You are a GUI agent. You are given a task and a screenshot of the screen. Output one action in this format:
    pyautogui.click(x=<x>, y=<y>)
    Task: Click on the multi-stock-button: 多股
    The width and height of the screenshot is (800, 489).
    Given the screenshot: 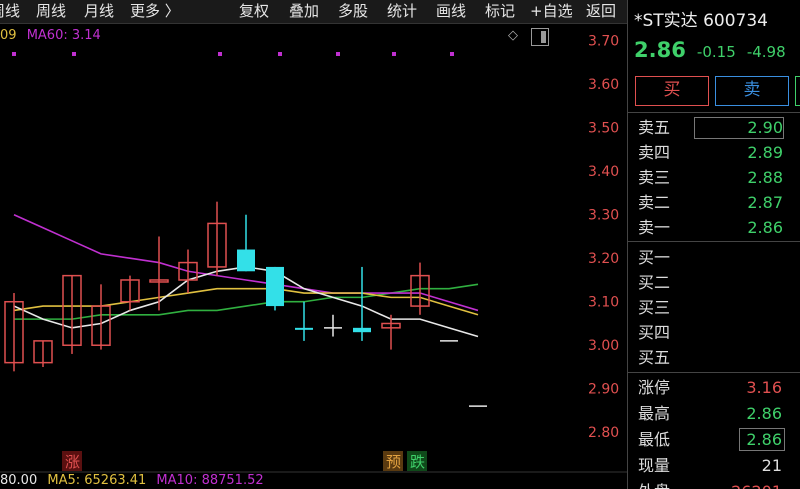 What is the action you would take?
    pyautogui.click(x=353, y=11)
    